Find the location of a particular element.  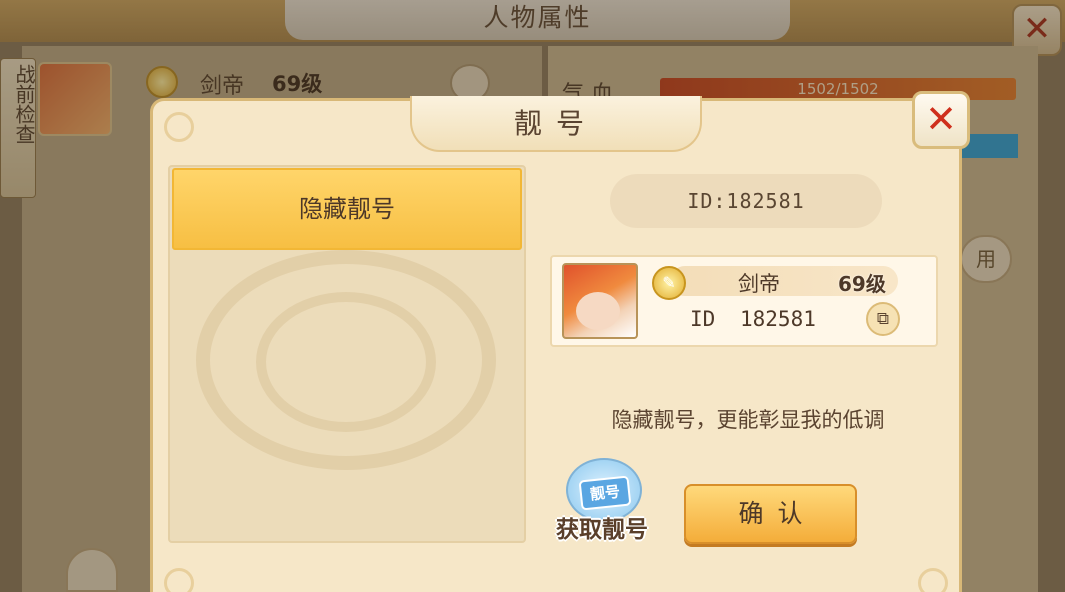

id-value: 182581 is located at coordinates (778, 319).